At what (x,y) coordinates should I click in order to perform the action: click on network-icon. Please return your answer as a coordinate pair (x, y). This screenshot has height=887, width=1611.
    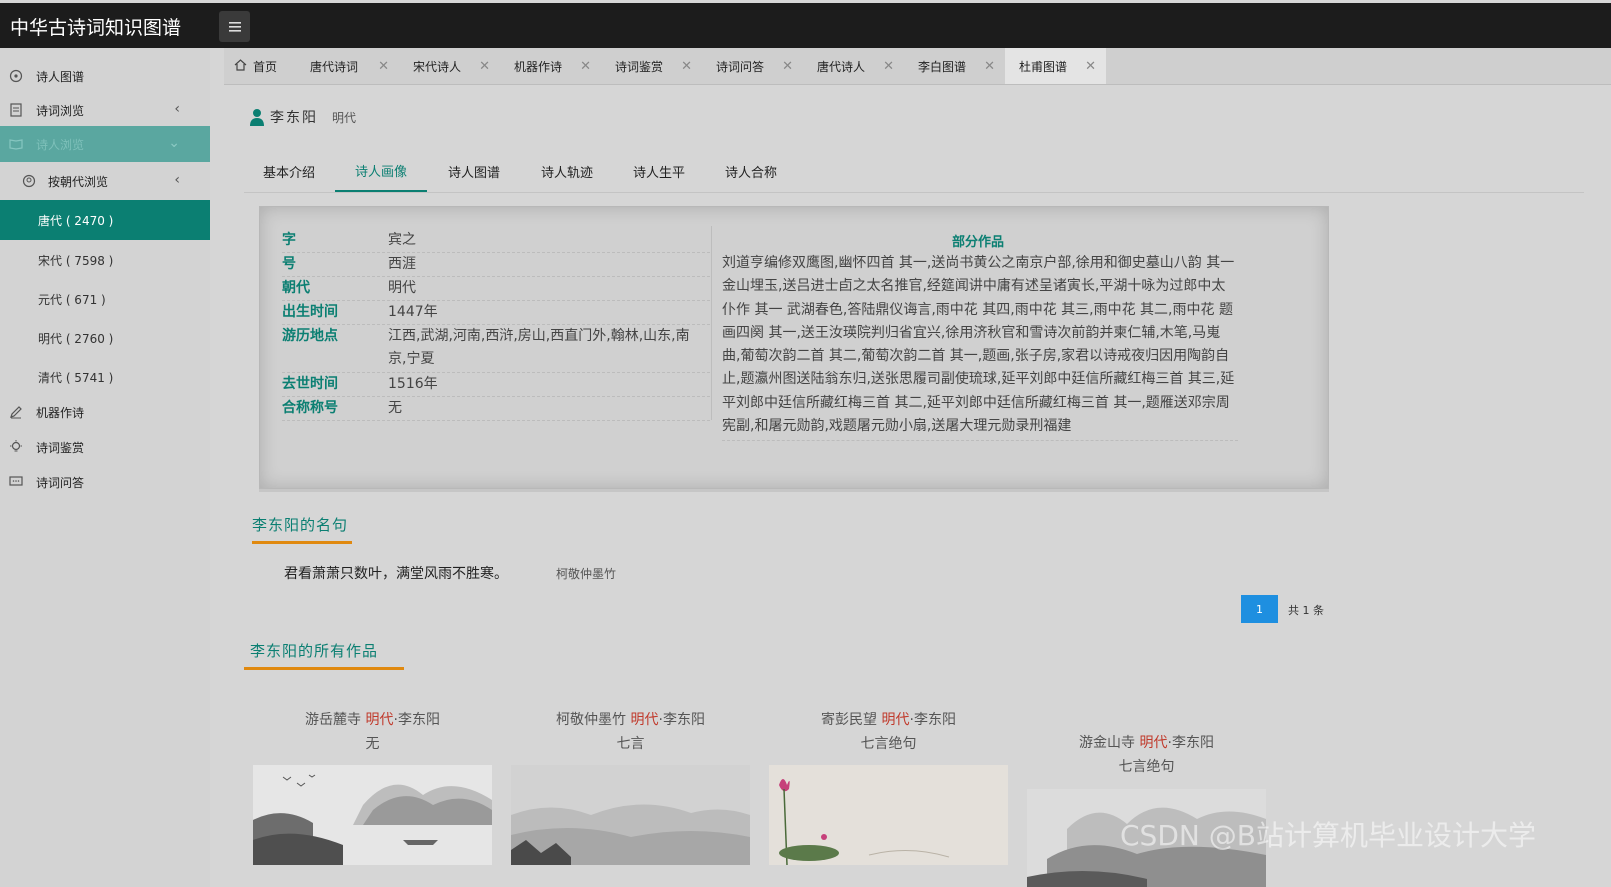
    Looking at the image, I should click on (16, 76).